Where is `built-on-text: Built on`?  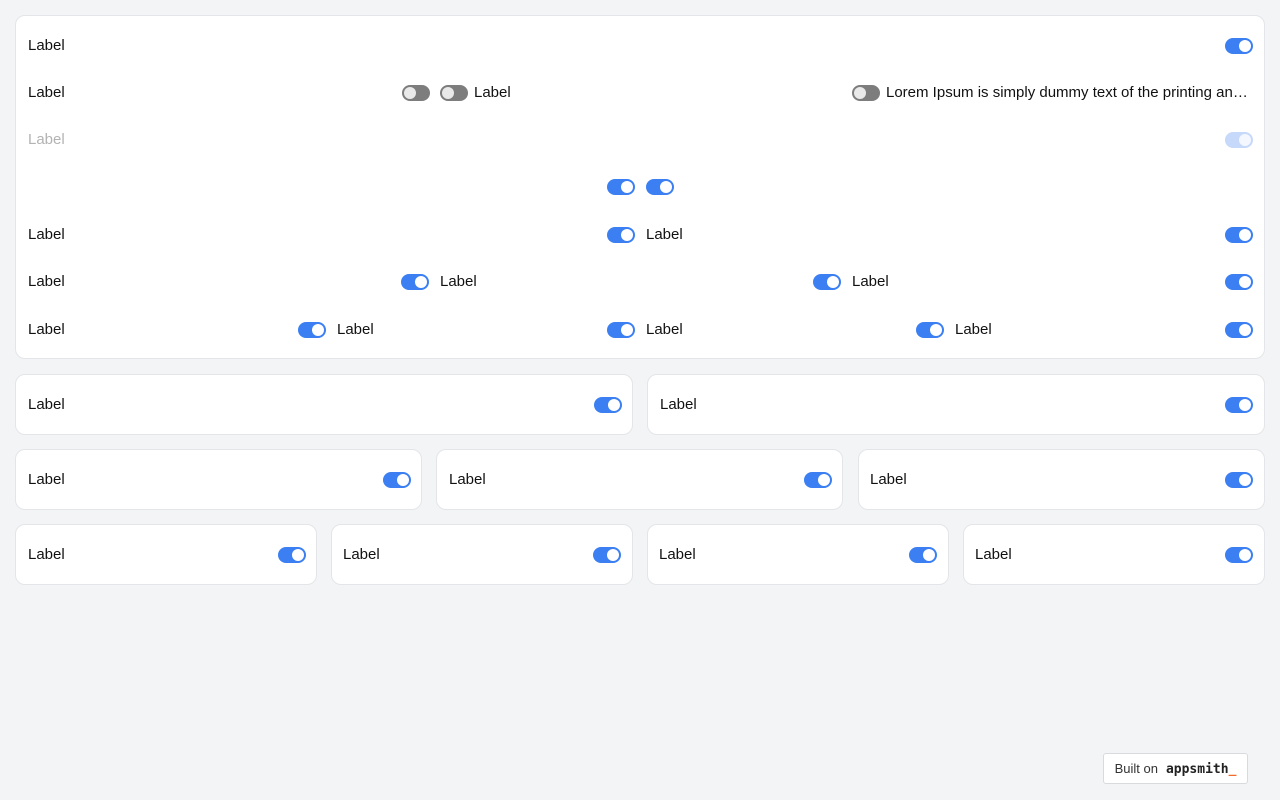
built-on-text: Built on is located at coordinates (1136, 768).